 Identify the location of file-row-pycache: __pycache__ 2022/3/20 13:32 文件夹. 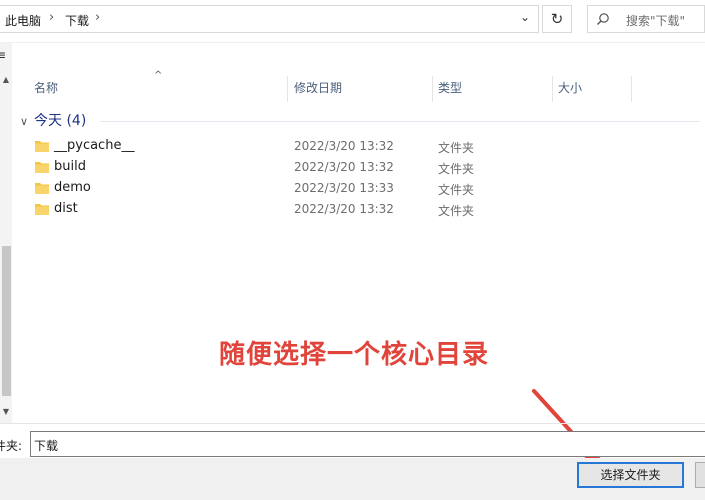
(330, 146).